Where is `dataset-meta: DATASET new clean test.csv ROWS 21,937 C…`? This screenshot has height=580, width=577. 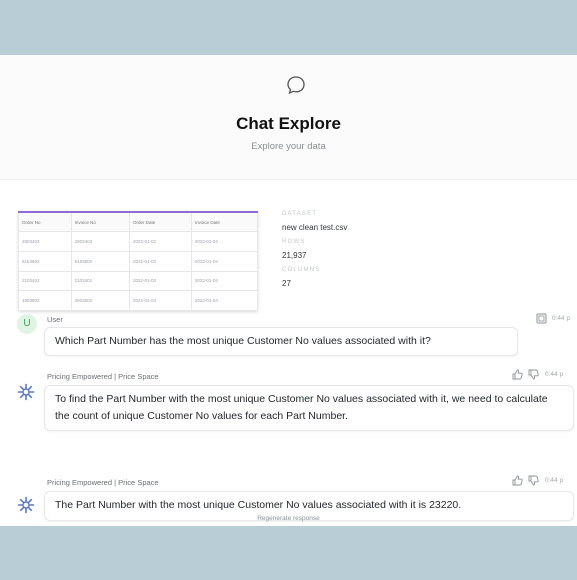 dataset-meta: DATASET new clean test.csv ROWS 21,937 C… is located at coordinates (382, 253).